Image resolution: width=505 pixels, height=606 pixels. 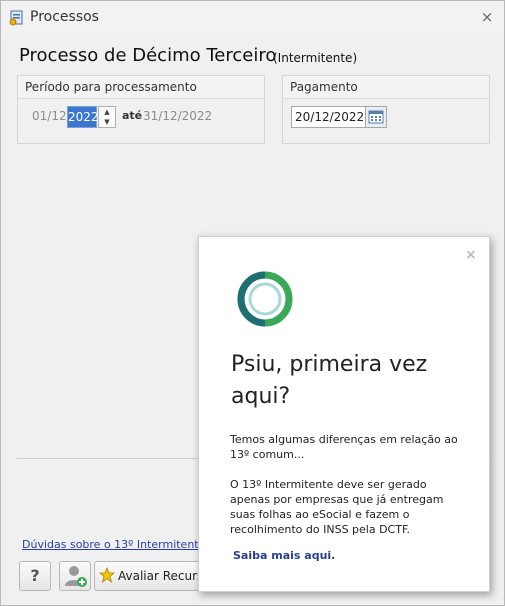 I want to click on period-label: Período para processamento, so click(x=111, y=87).